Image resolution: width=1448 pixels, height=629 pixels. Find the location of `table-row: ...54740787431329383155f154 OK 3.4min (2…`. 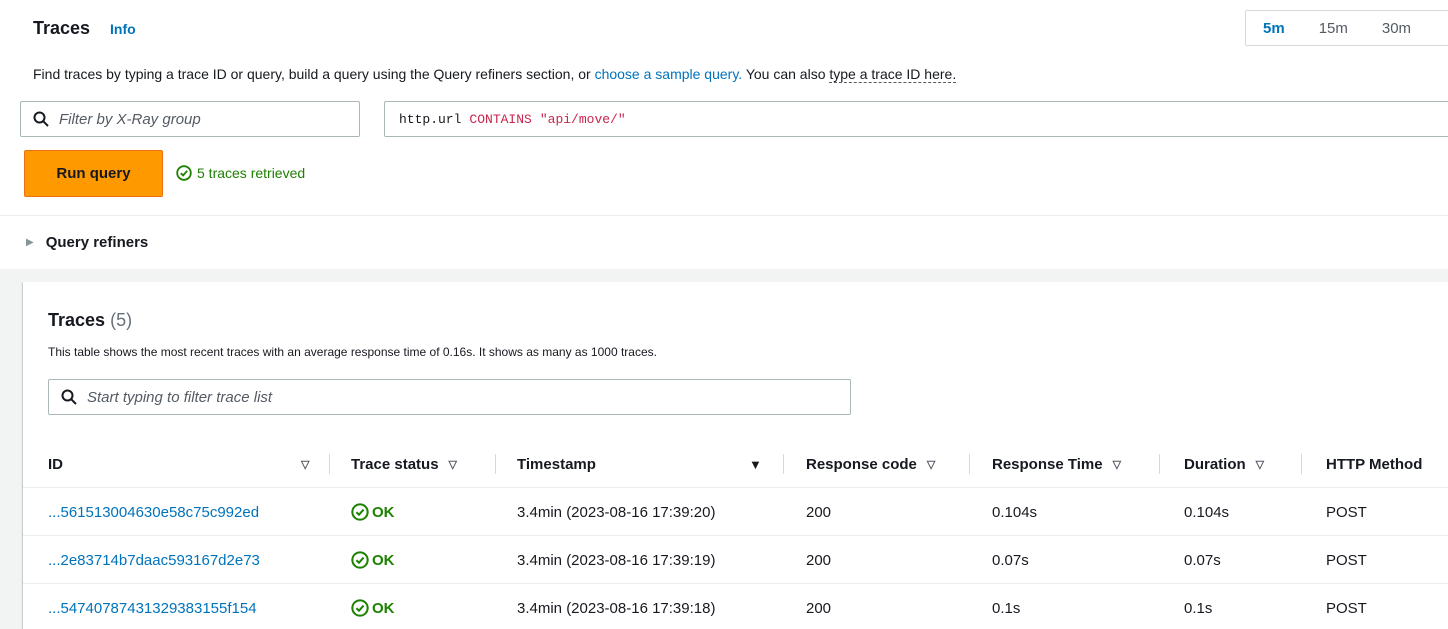

table-row: ...54740787431329383155f154 OK 3.4min (2… is located at coordinates (735, 606).